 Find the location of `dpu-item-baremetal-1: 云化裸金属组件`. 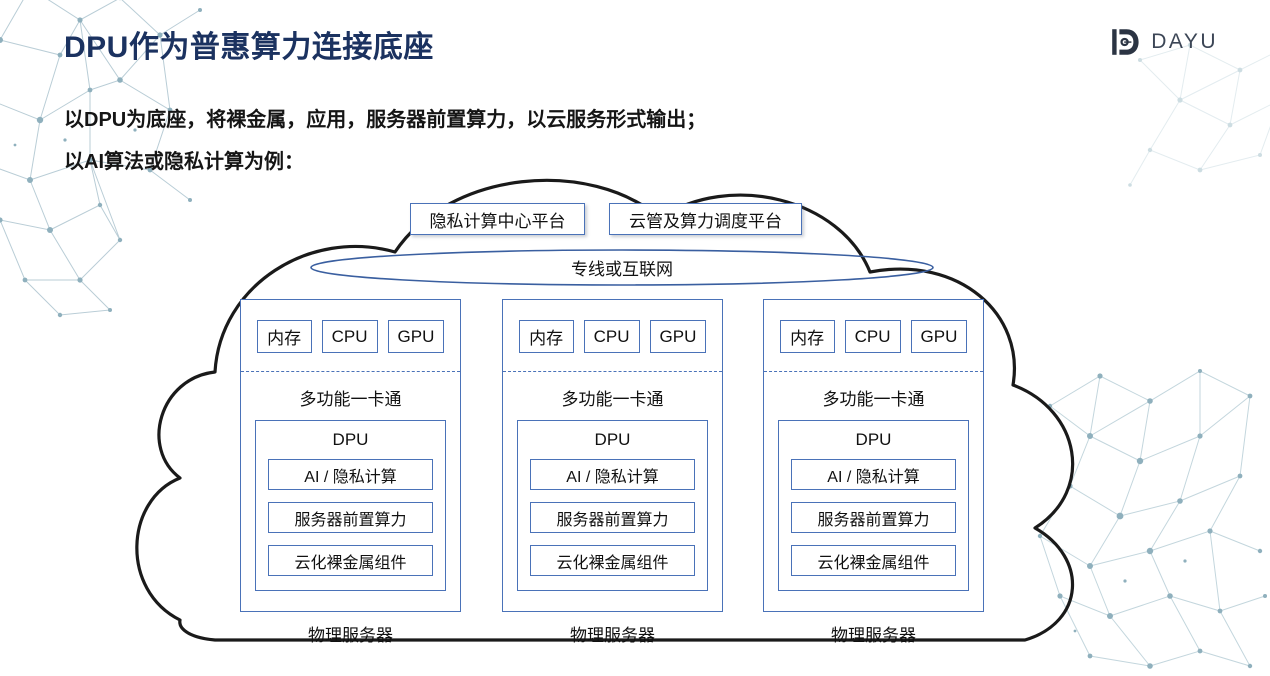

dpu-item-baremetal-1: 云化裸金属组件 is located at coordinates (350, 560).